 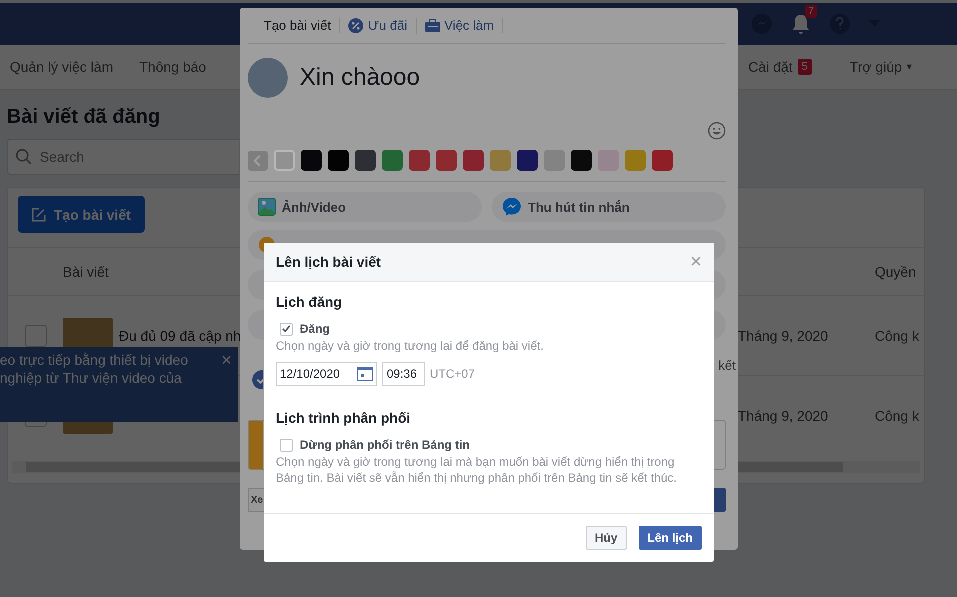 I want to click on column-header: Bài viết, so click(x=86, y=272).